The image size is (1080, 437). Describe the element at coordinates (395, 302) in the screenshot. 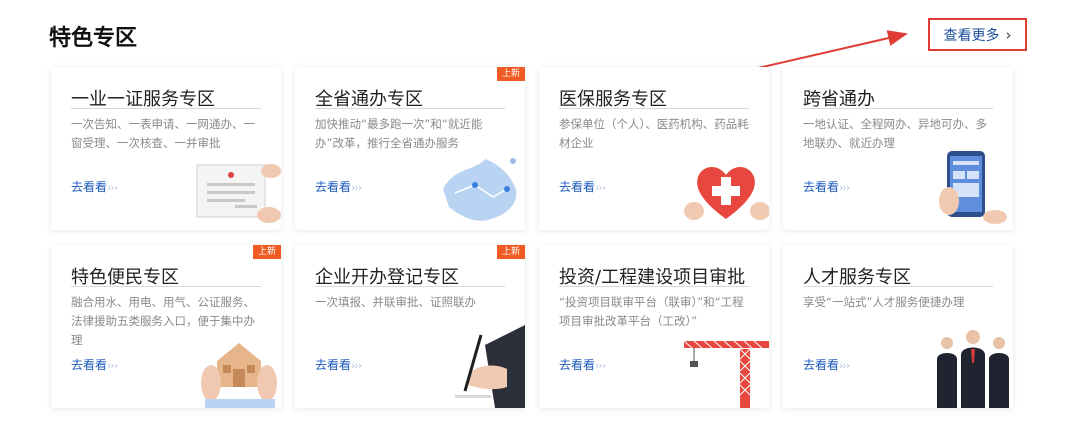

I see `card-description: 一次填报、并联审批、证照联办` at that location.